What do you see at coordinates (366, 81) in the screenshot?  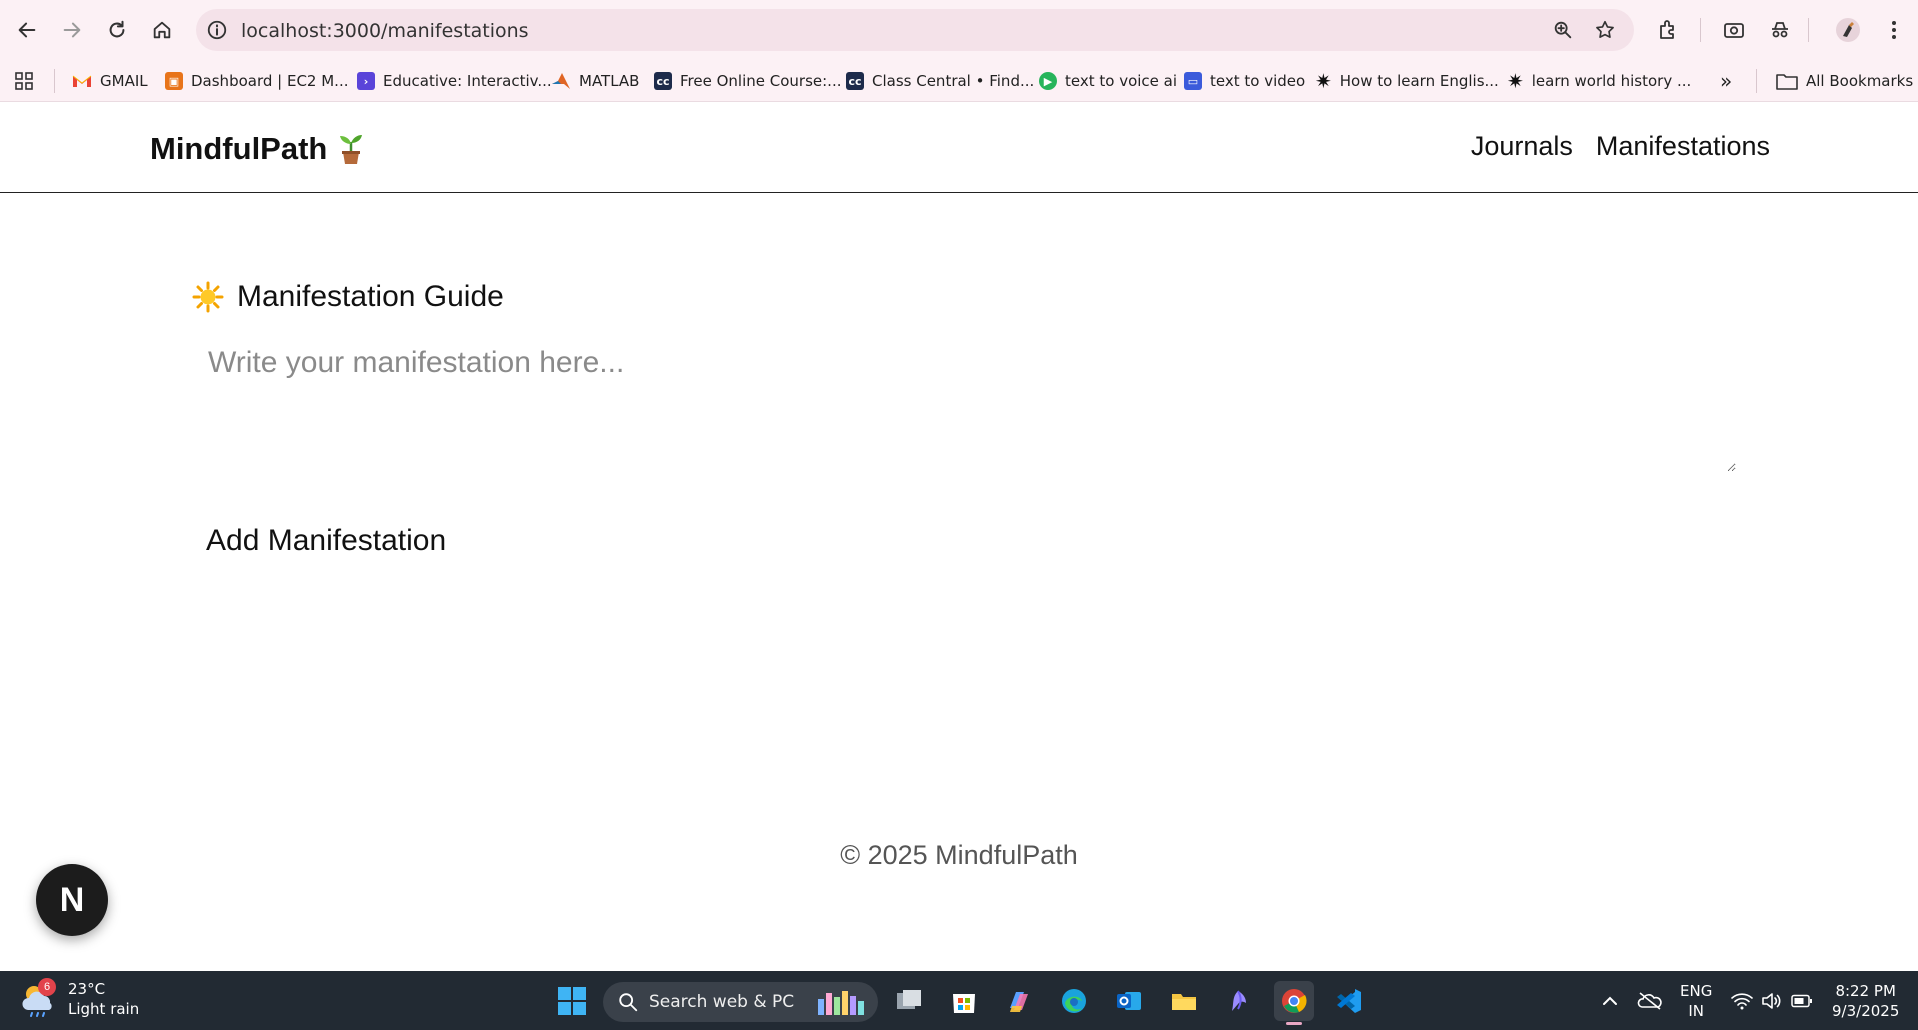 I see `educative-icon: ›` at bounding box center [366, 81].